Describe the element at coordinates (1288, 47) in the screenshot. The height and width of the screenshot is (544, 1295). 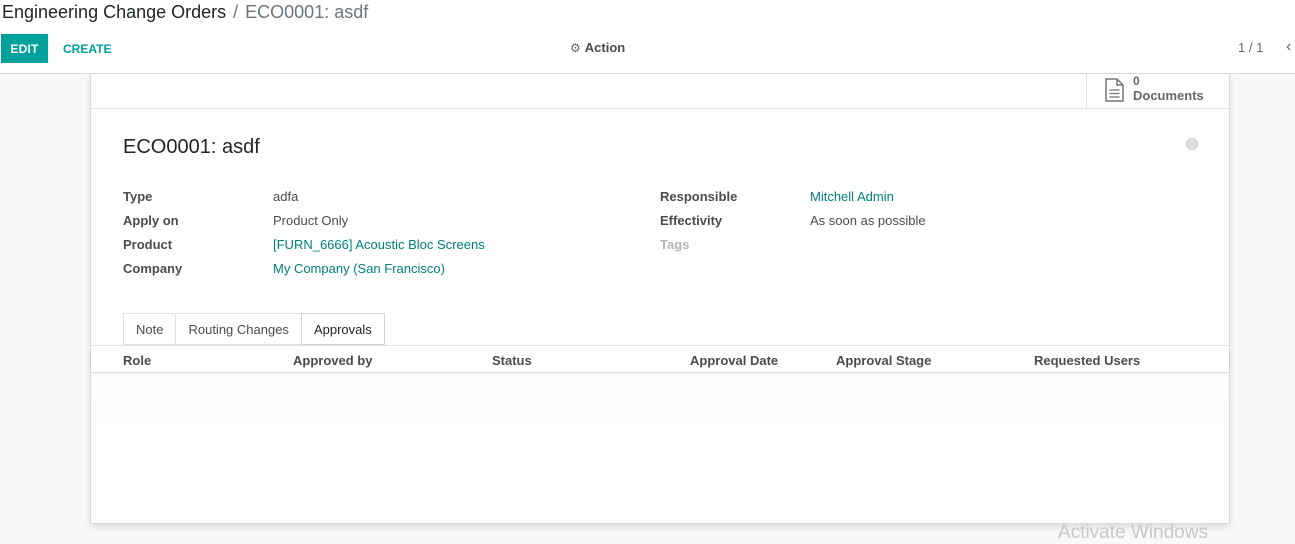
I see `chevron-left-icon: ‹` at that location.